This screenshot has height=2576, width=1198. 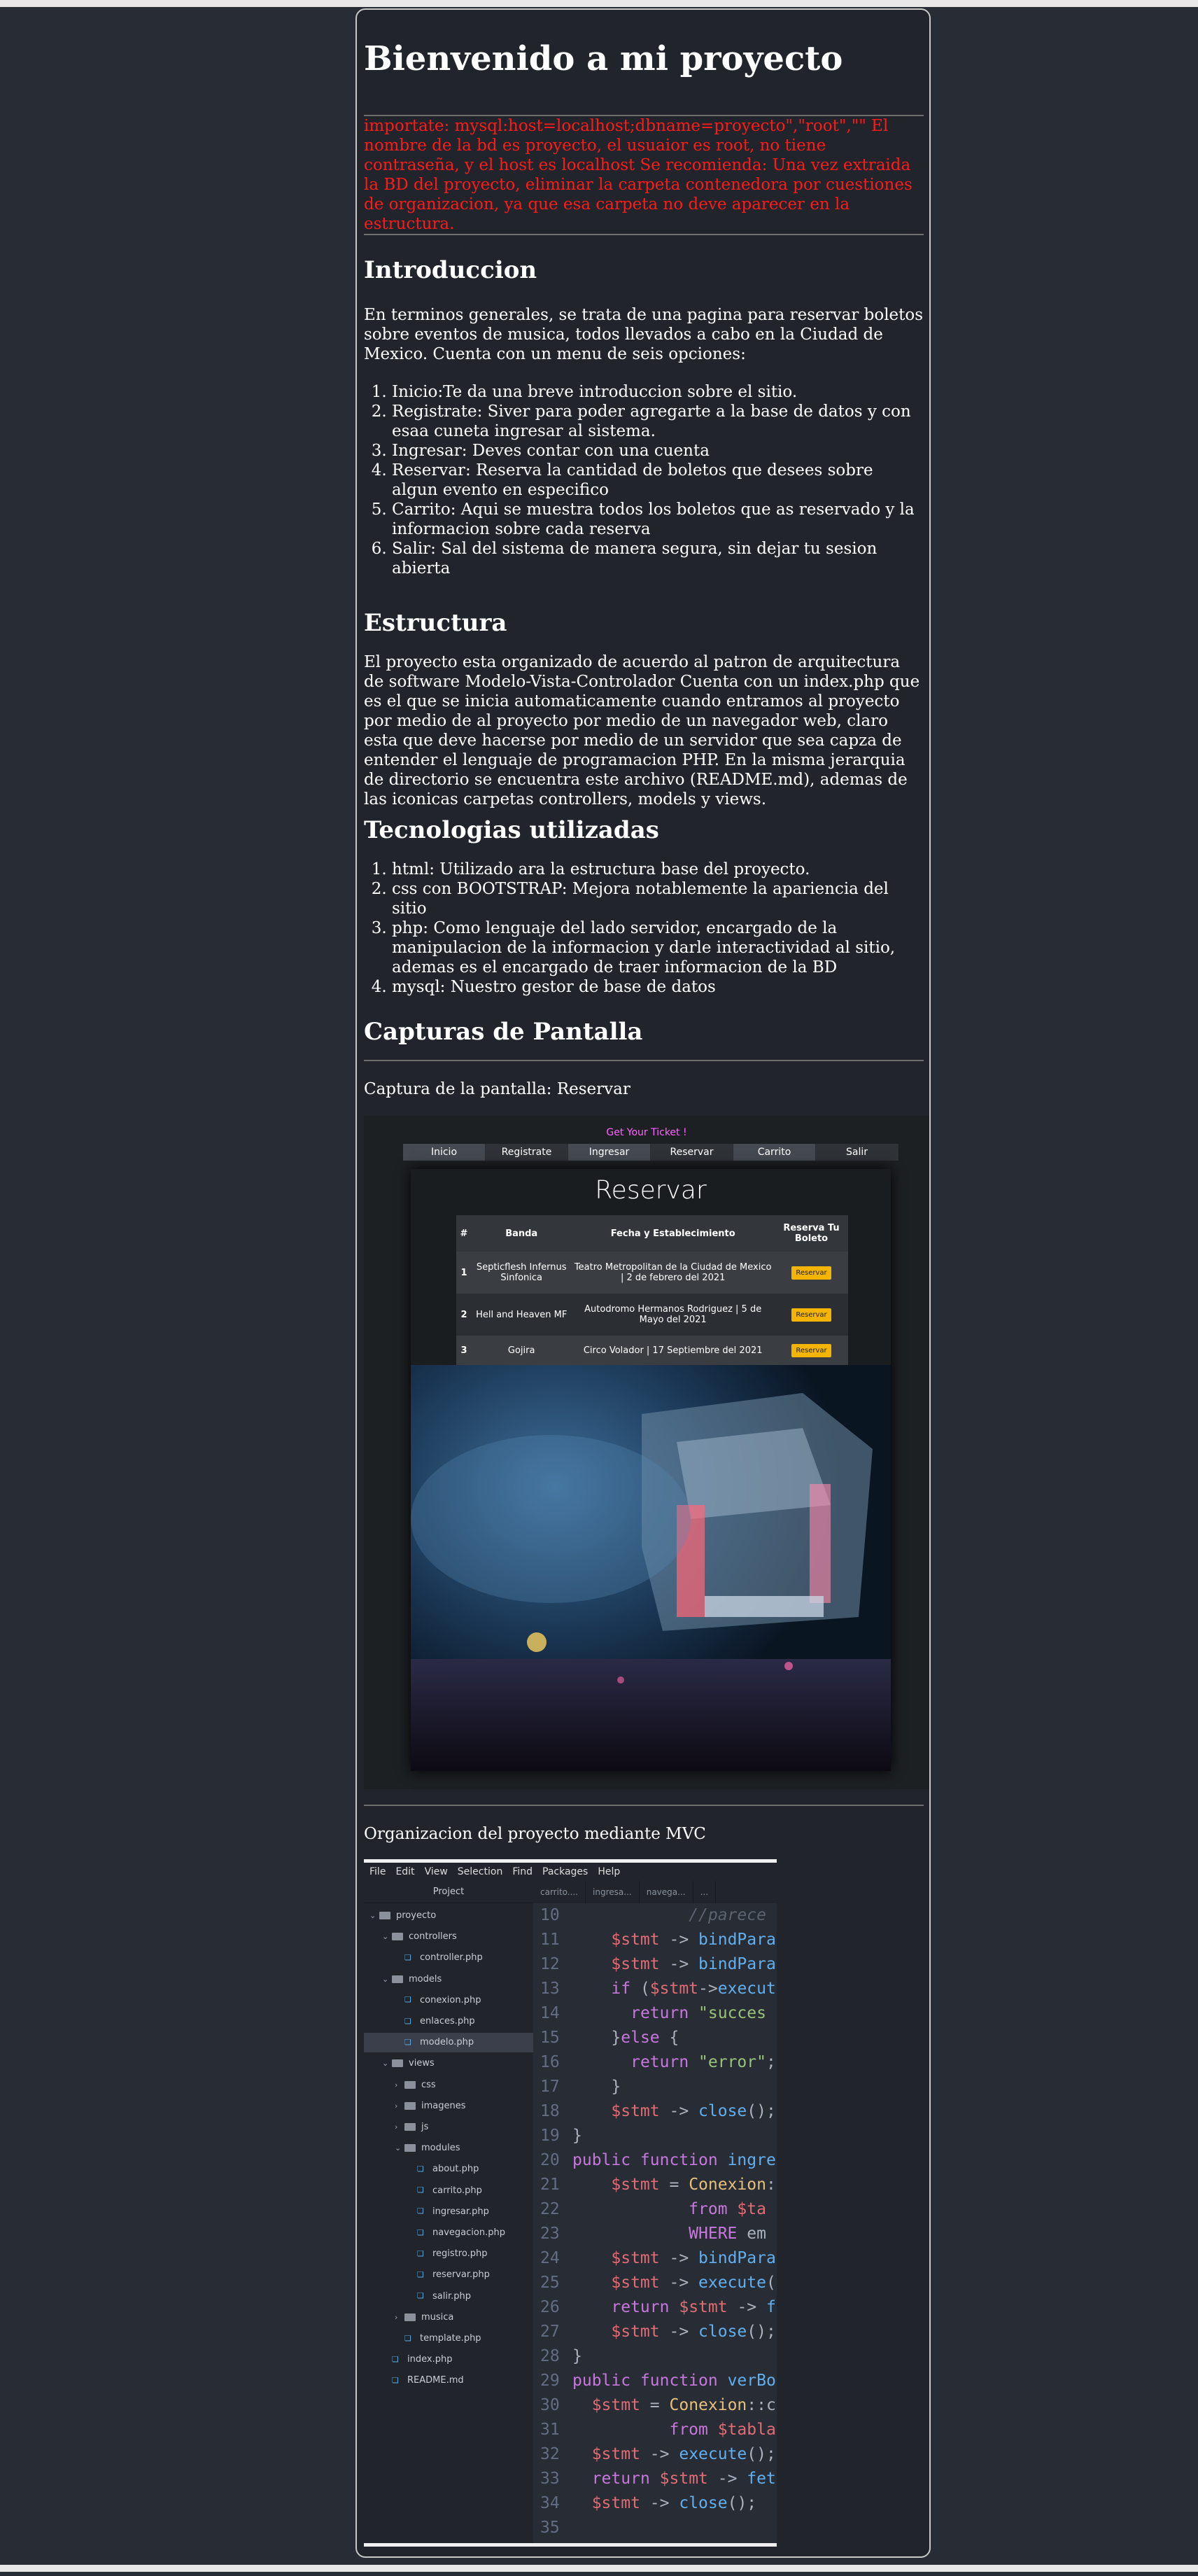 I want to click on code-token: WHERE, so click(x=713, y=2234).